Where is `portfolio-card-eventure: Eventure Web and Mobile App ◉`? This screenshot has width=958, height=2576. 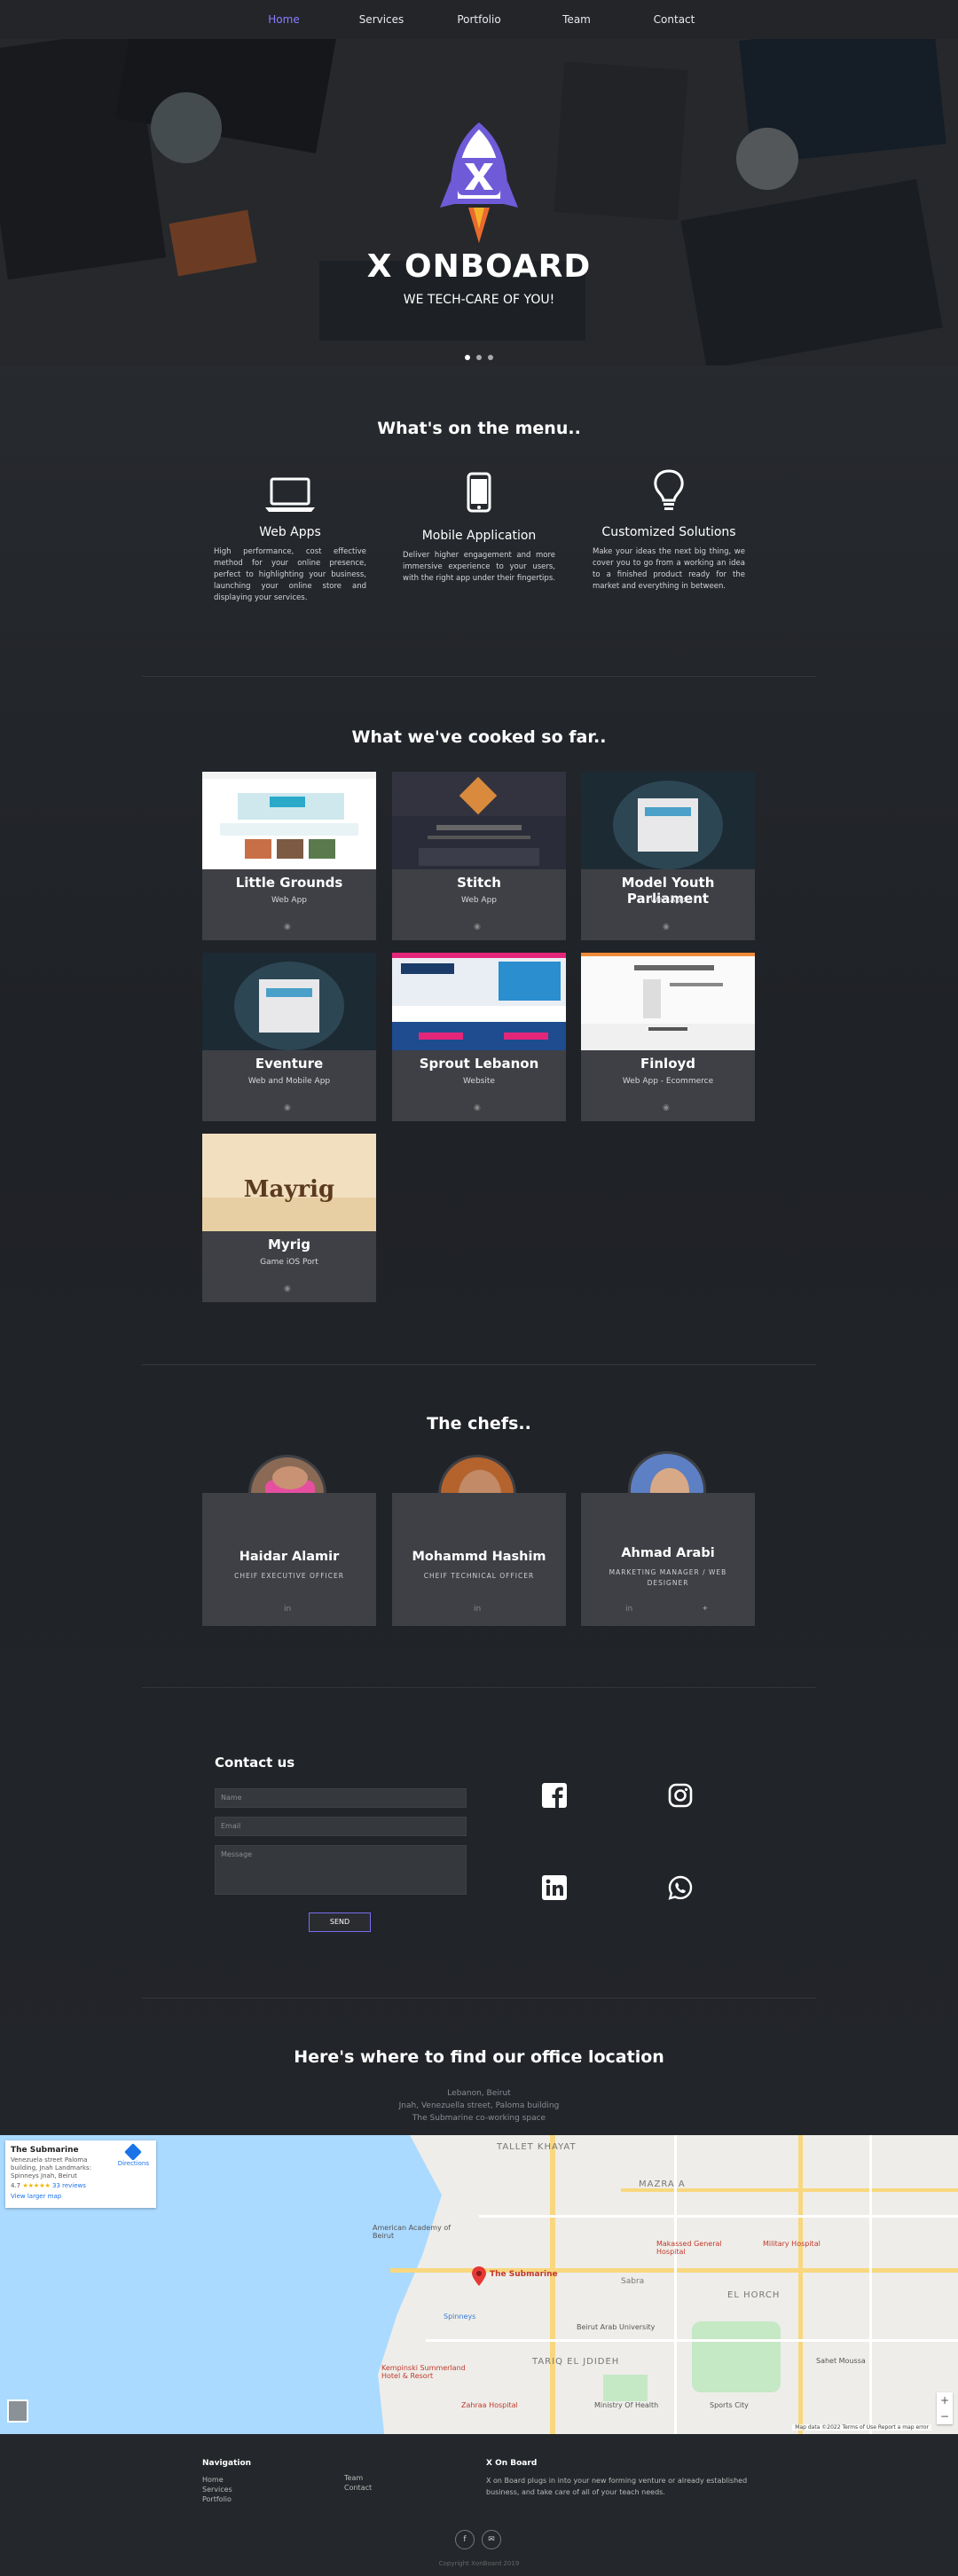 portfolio-card-eventure: Eventure Web and Mobile App ◉ is located at coordinates (289, 1037).